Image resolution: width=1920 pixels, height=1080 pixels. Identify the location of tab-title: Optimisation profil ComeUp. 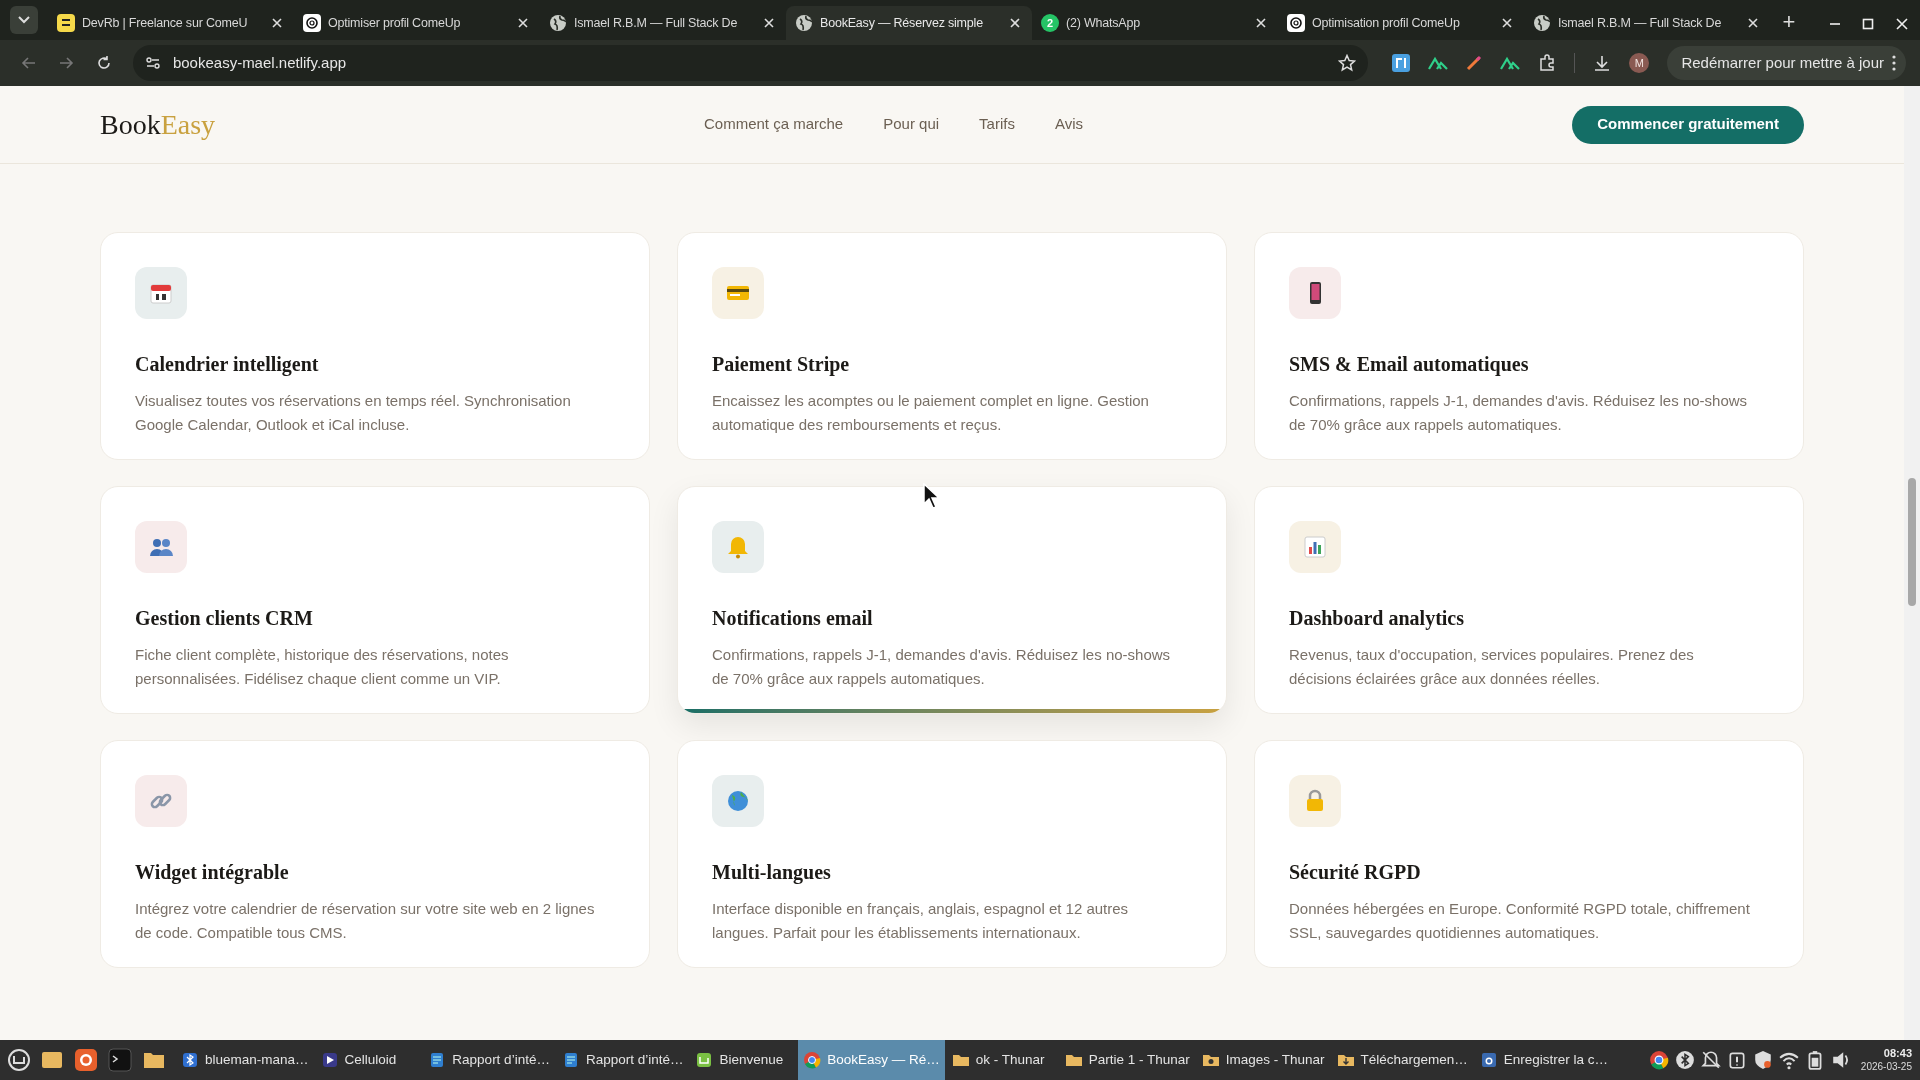
(1386, 23).